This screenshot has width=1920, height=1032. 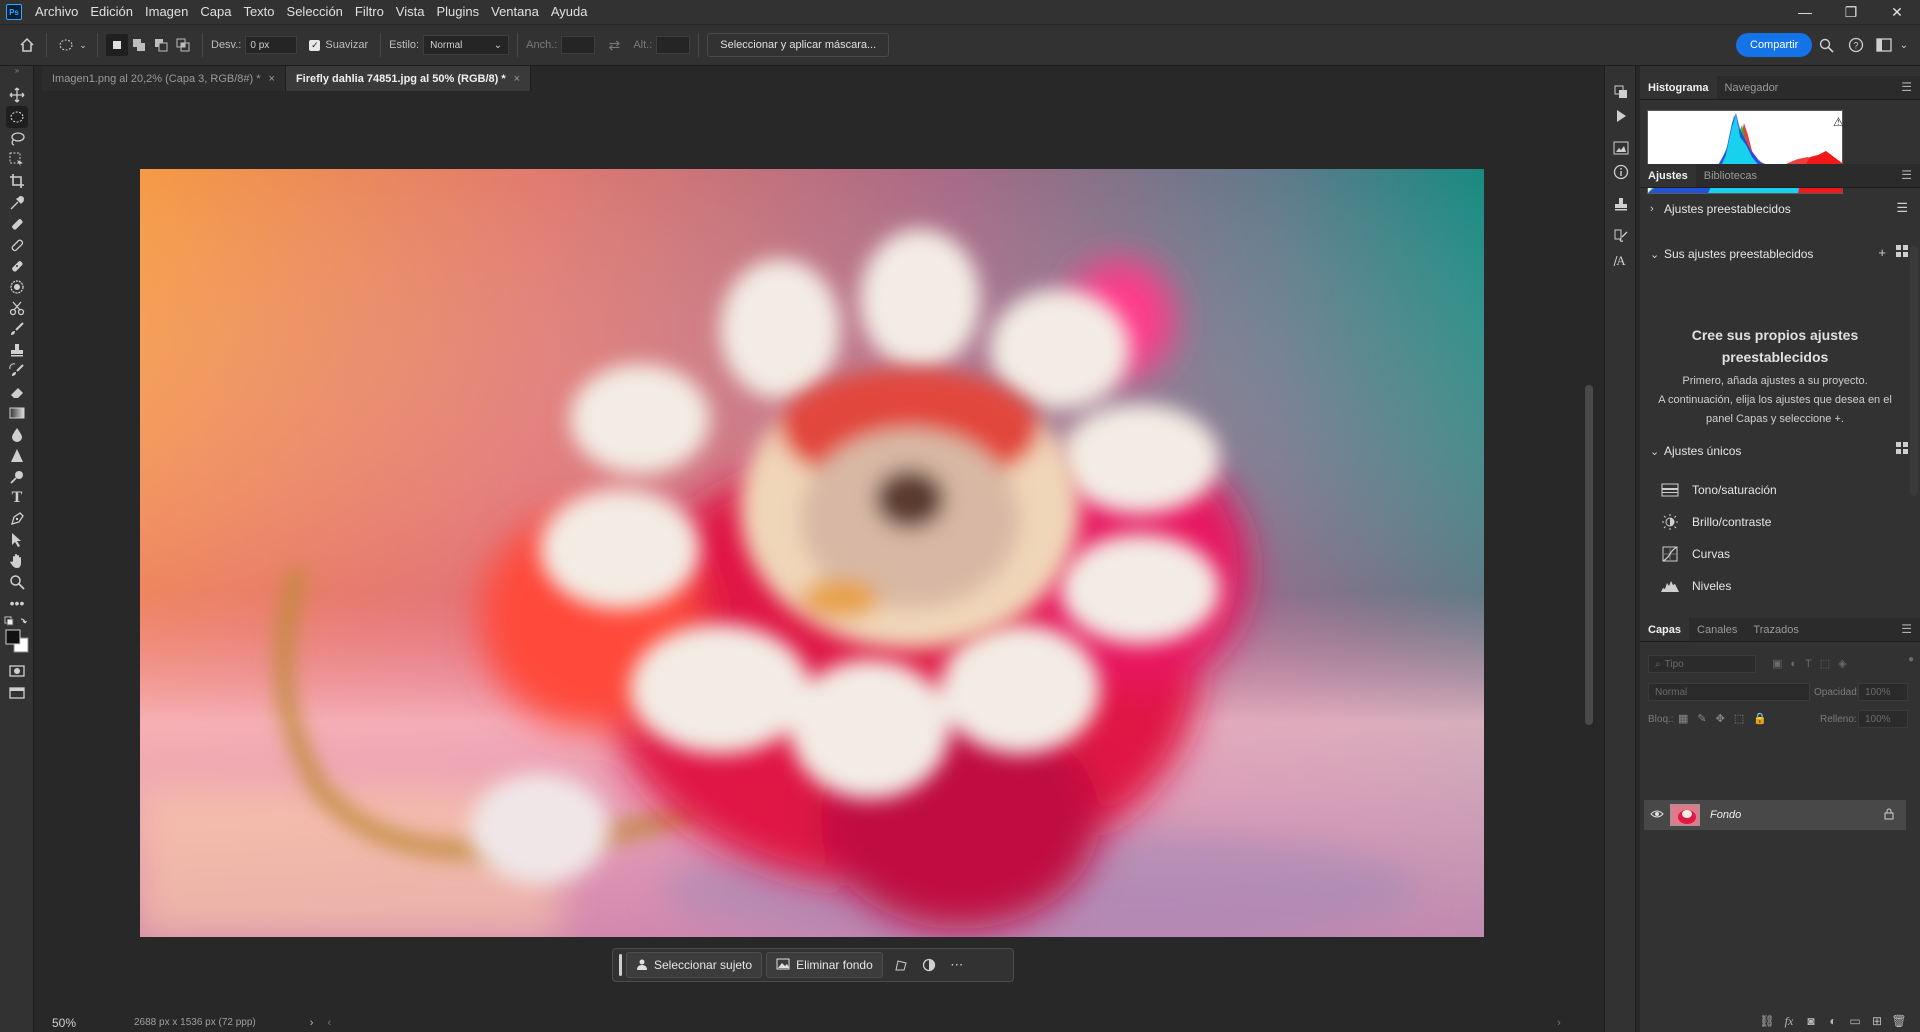 What do you see at coordinates (466, 45) in the screenshot?
I see `style-select: Normal ⌄` at bounding box center [466, 45].